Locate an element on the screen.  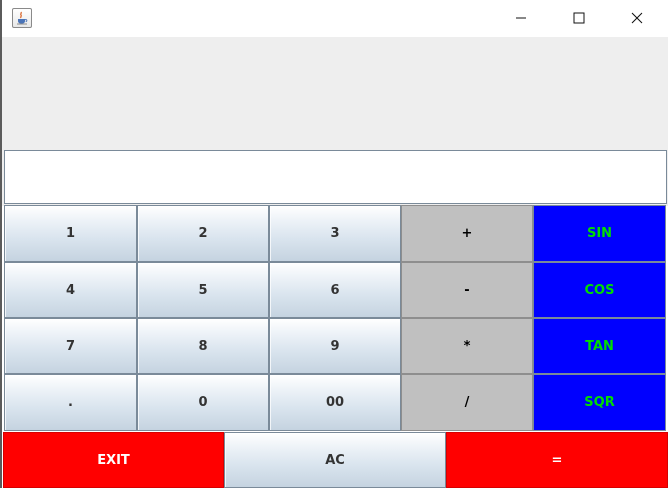
sqr-button: SQR is located at coordinates (599, 402).